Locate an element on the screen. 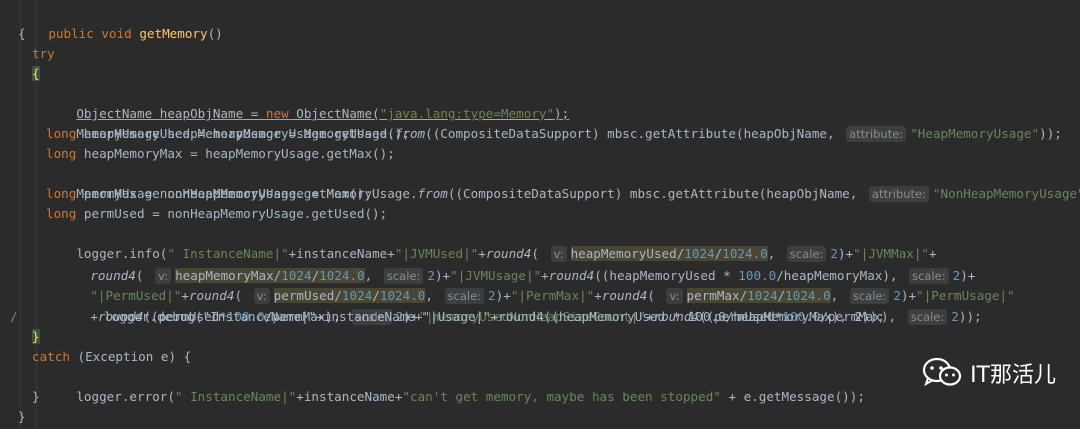 The height and width of the screenshot is (429, 1080). code-line-20: } is located at coordinates (36, 397).